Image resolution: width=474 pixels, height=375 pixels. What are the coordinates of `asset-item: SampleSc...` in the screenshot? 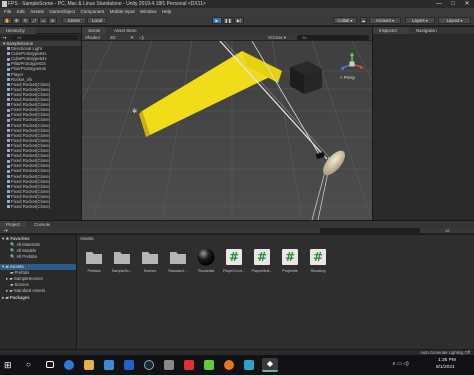 It's located at (122, 263).